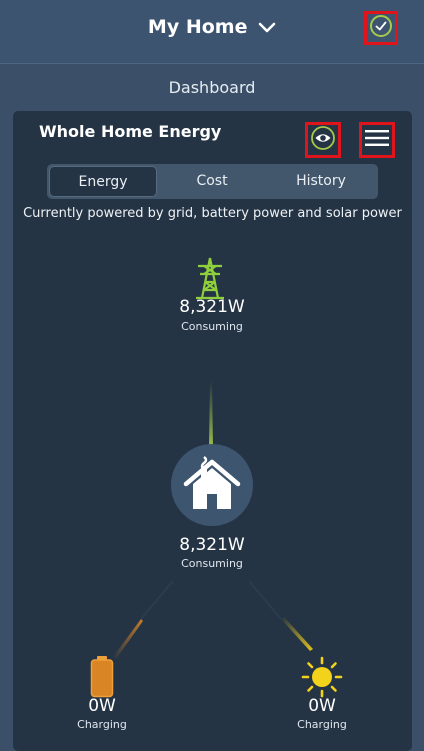 The width and height of the screenshot is (424, 751). I want to click on home-value: 8,321W, so click(212, 545).